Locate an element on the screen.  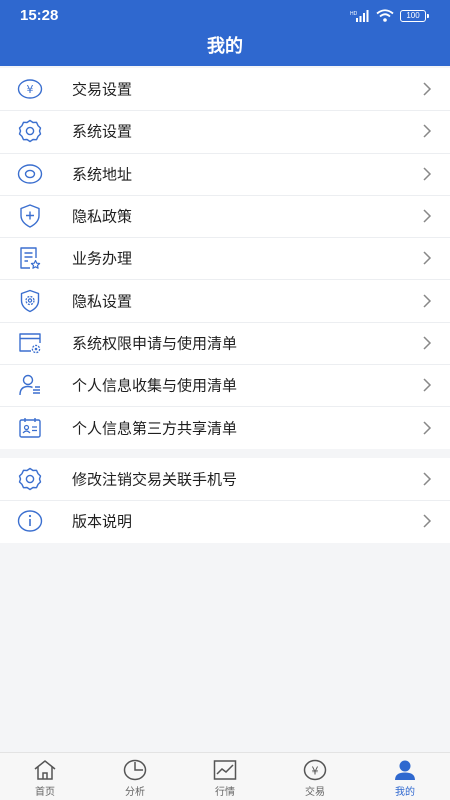
tab-label: 交易 is located at coordinates (315, 792).